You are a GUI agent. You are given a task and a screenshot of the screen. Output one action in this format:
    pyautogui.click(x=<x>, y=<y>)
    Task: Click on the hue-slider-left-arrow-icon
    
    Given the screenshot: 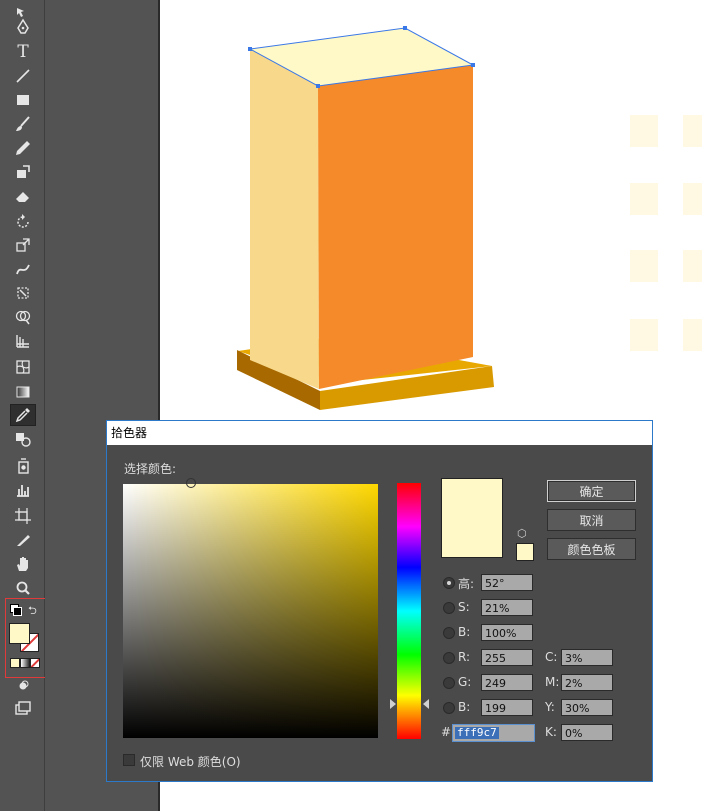 What is the action you would take?
    pyautogui.click(x=393, y=704)
    